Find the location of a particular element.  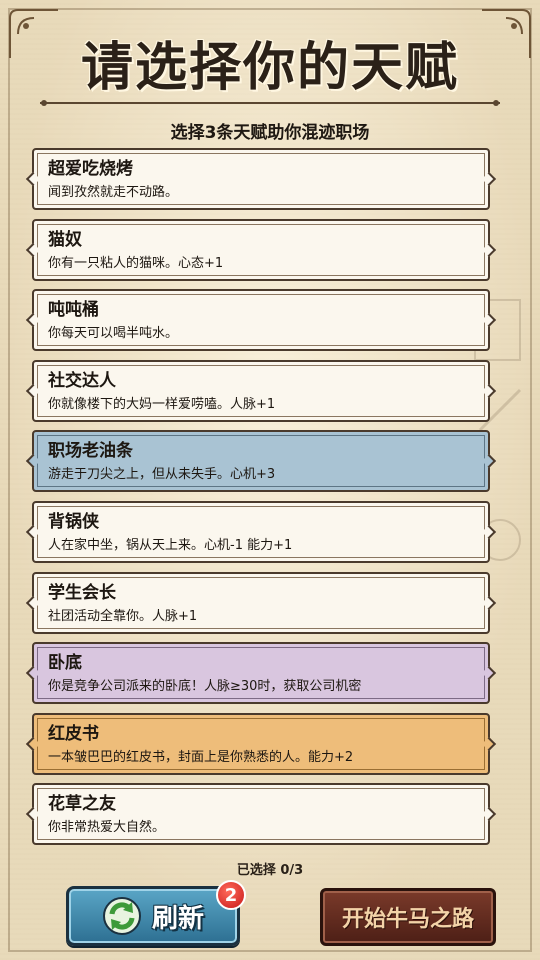

talent-title: 吨吨桶 is located at coordinates (73, 310).